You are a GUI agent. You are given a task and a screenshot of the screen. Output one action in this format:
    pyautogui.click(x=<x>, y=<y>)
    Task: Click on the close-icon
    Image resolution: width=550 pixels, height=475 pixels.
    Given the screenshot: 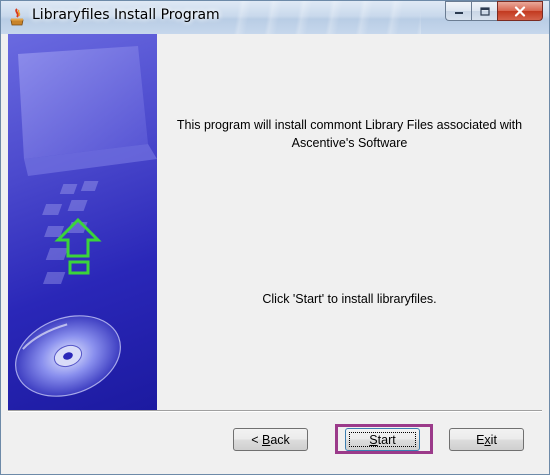 What is the action you would take?
    pyautogui.click(x=520, y=11)
    